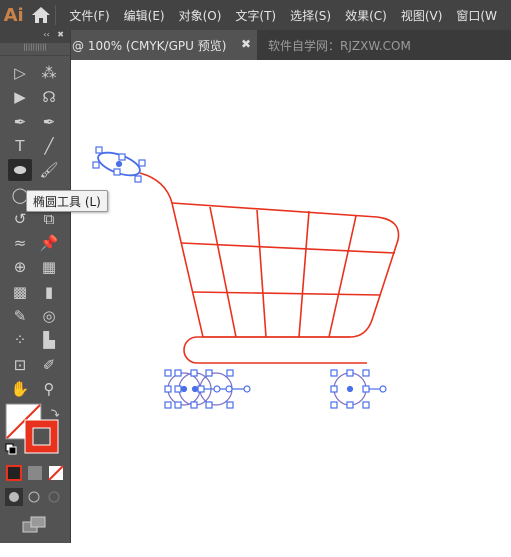 This screenshot has height=557, width=511. Describe the element at coordinates (246, 44) in the screenshot. I see `close-tab-icon: ✖` at that location.